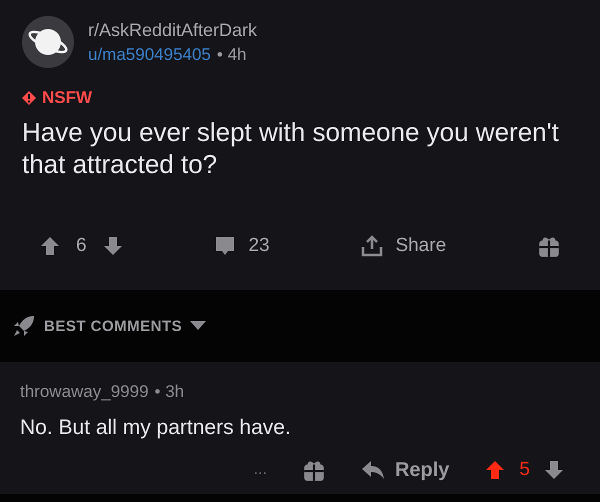  What do you see at coordinates (372, 470) in the screenshot?
I see `reply-arrow-icon` at bounding box center [372, 470].